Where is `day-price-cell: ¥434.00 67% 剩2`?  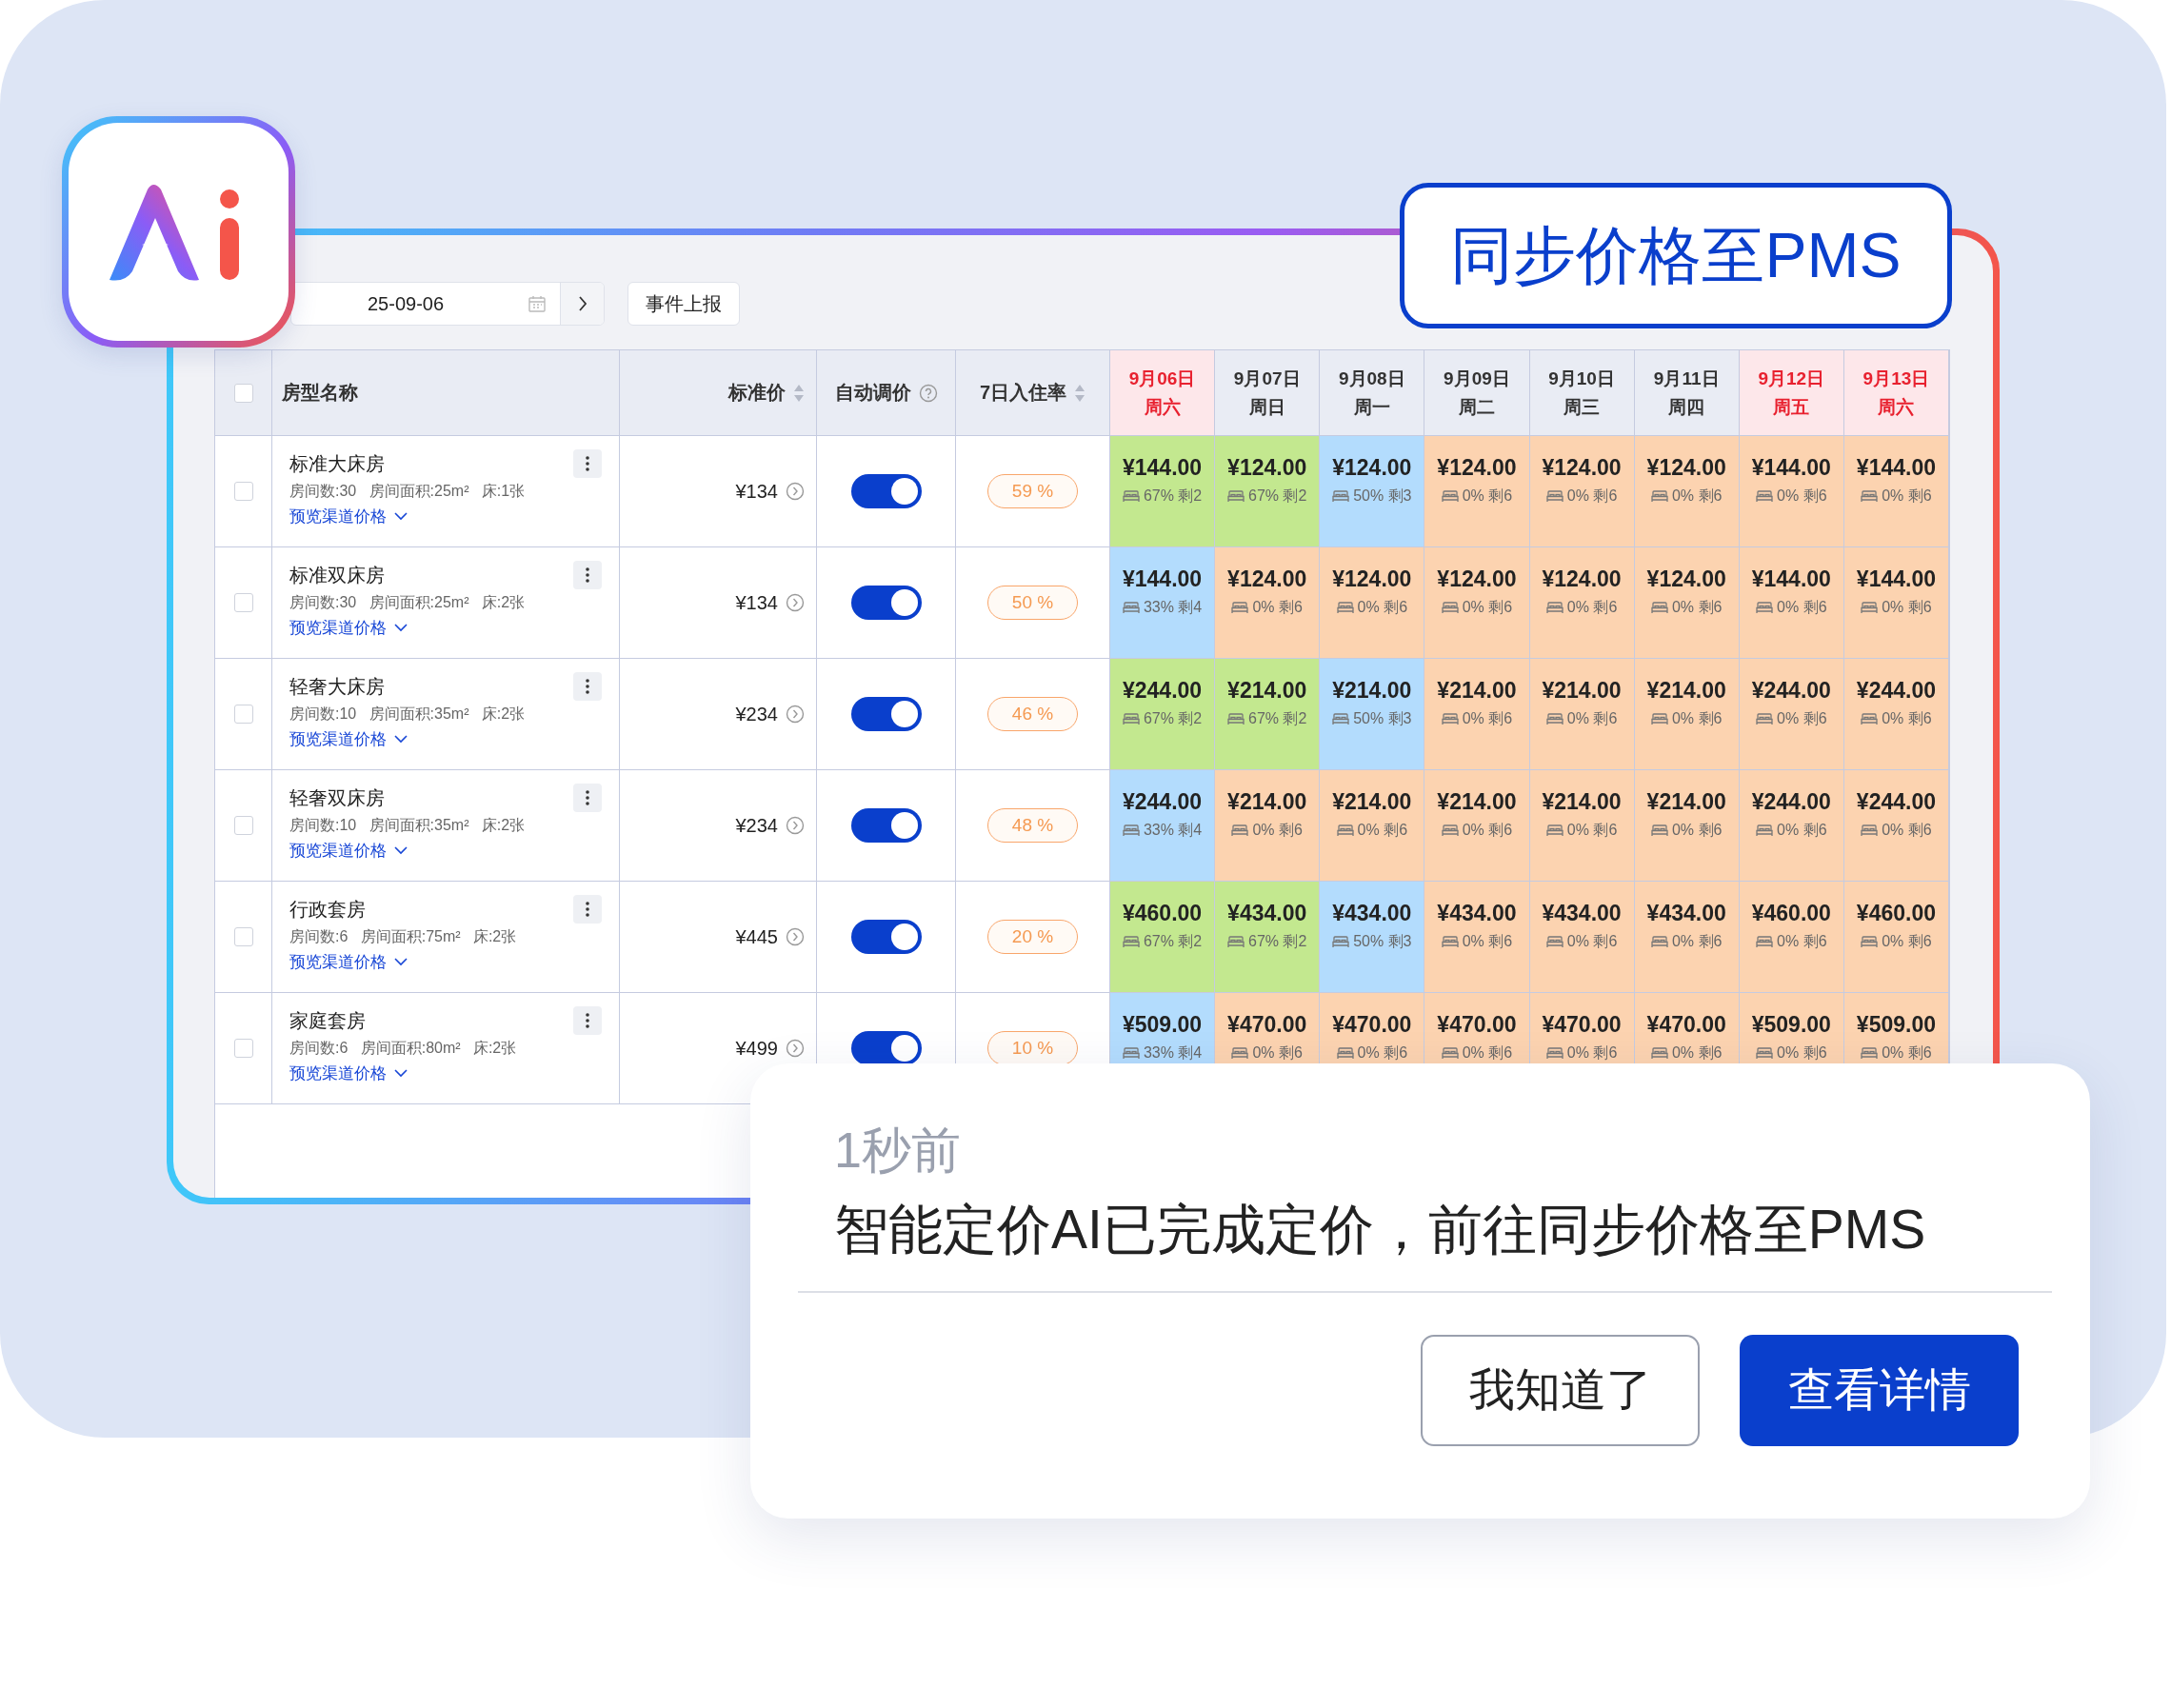 day-price-cell: ¥434.00 67% 剩2 is located at coordinates (1268, 937).